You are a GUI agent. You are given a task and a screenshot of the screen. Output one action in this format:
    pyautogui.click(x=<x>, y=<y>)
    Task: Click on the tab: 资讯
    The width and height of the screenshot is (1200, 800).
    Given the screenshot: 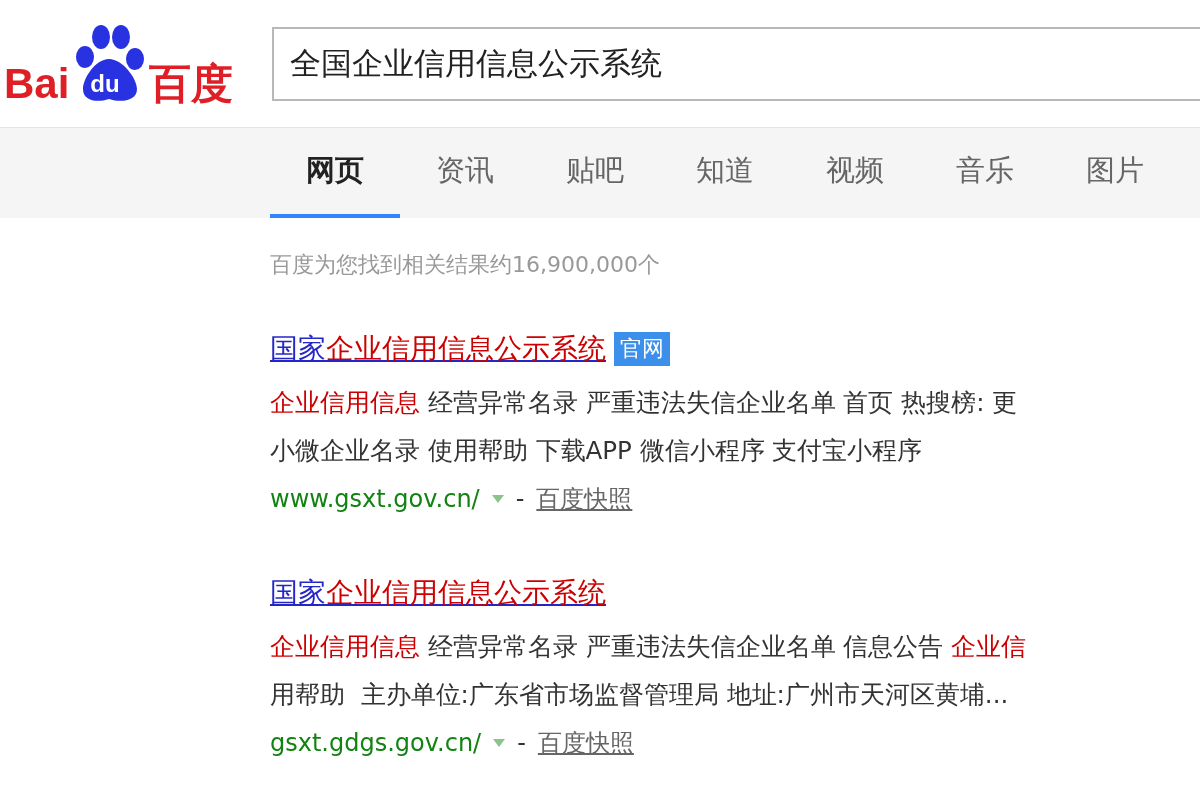 What is the action you would take?
    pyautogui.click(x=465, y=173)
    